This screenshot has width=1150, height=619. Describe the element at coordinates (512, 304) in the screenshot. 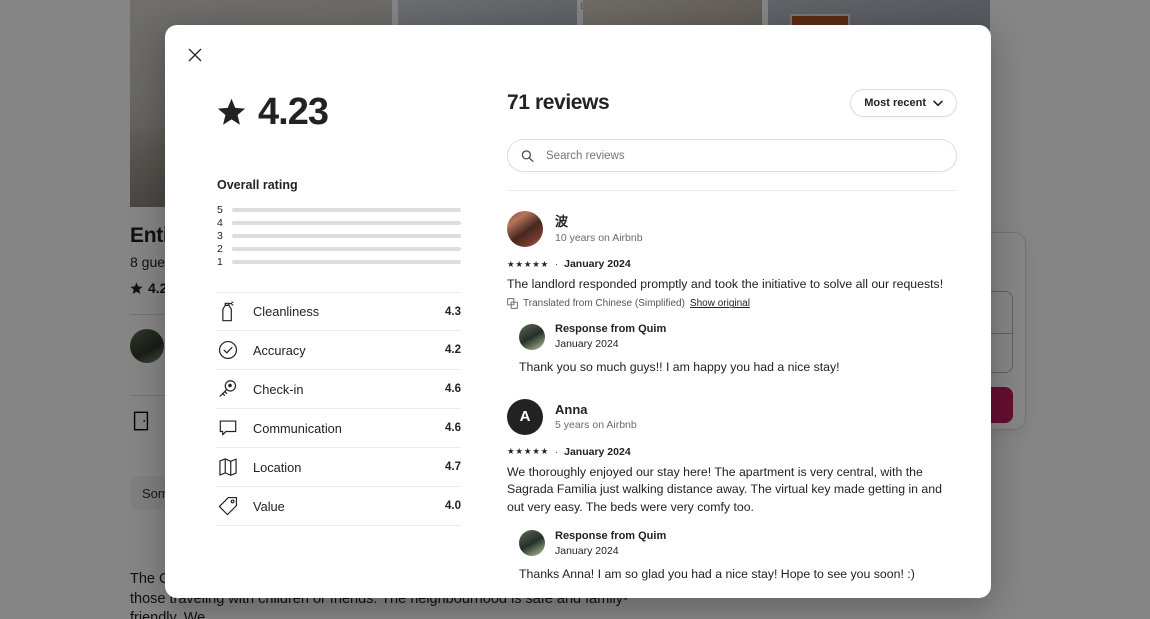

I see `translate-icon` at that location.